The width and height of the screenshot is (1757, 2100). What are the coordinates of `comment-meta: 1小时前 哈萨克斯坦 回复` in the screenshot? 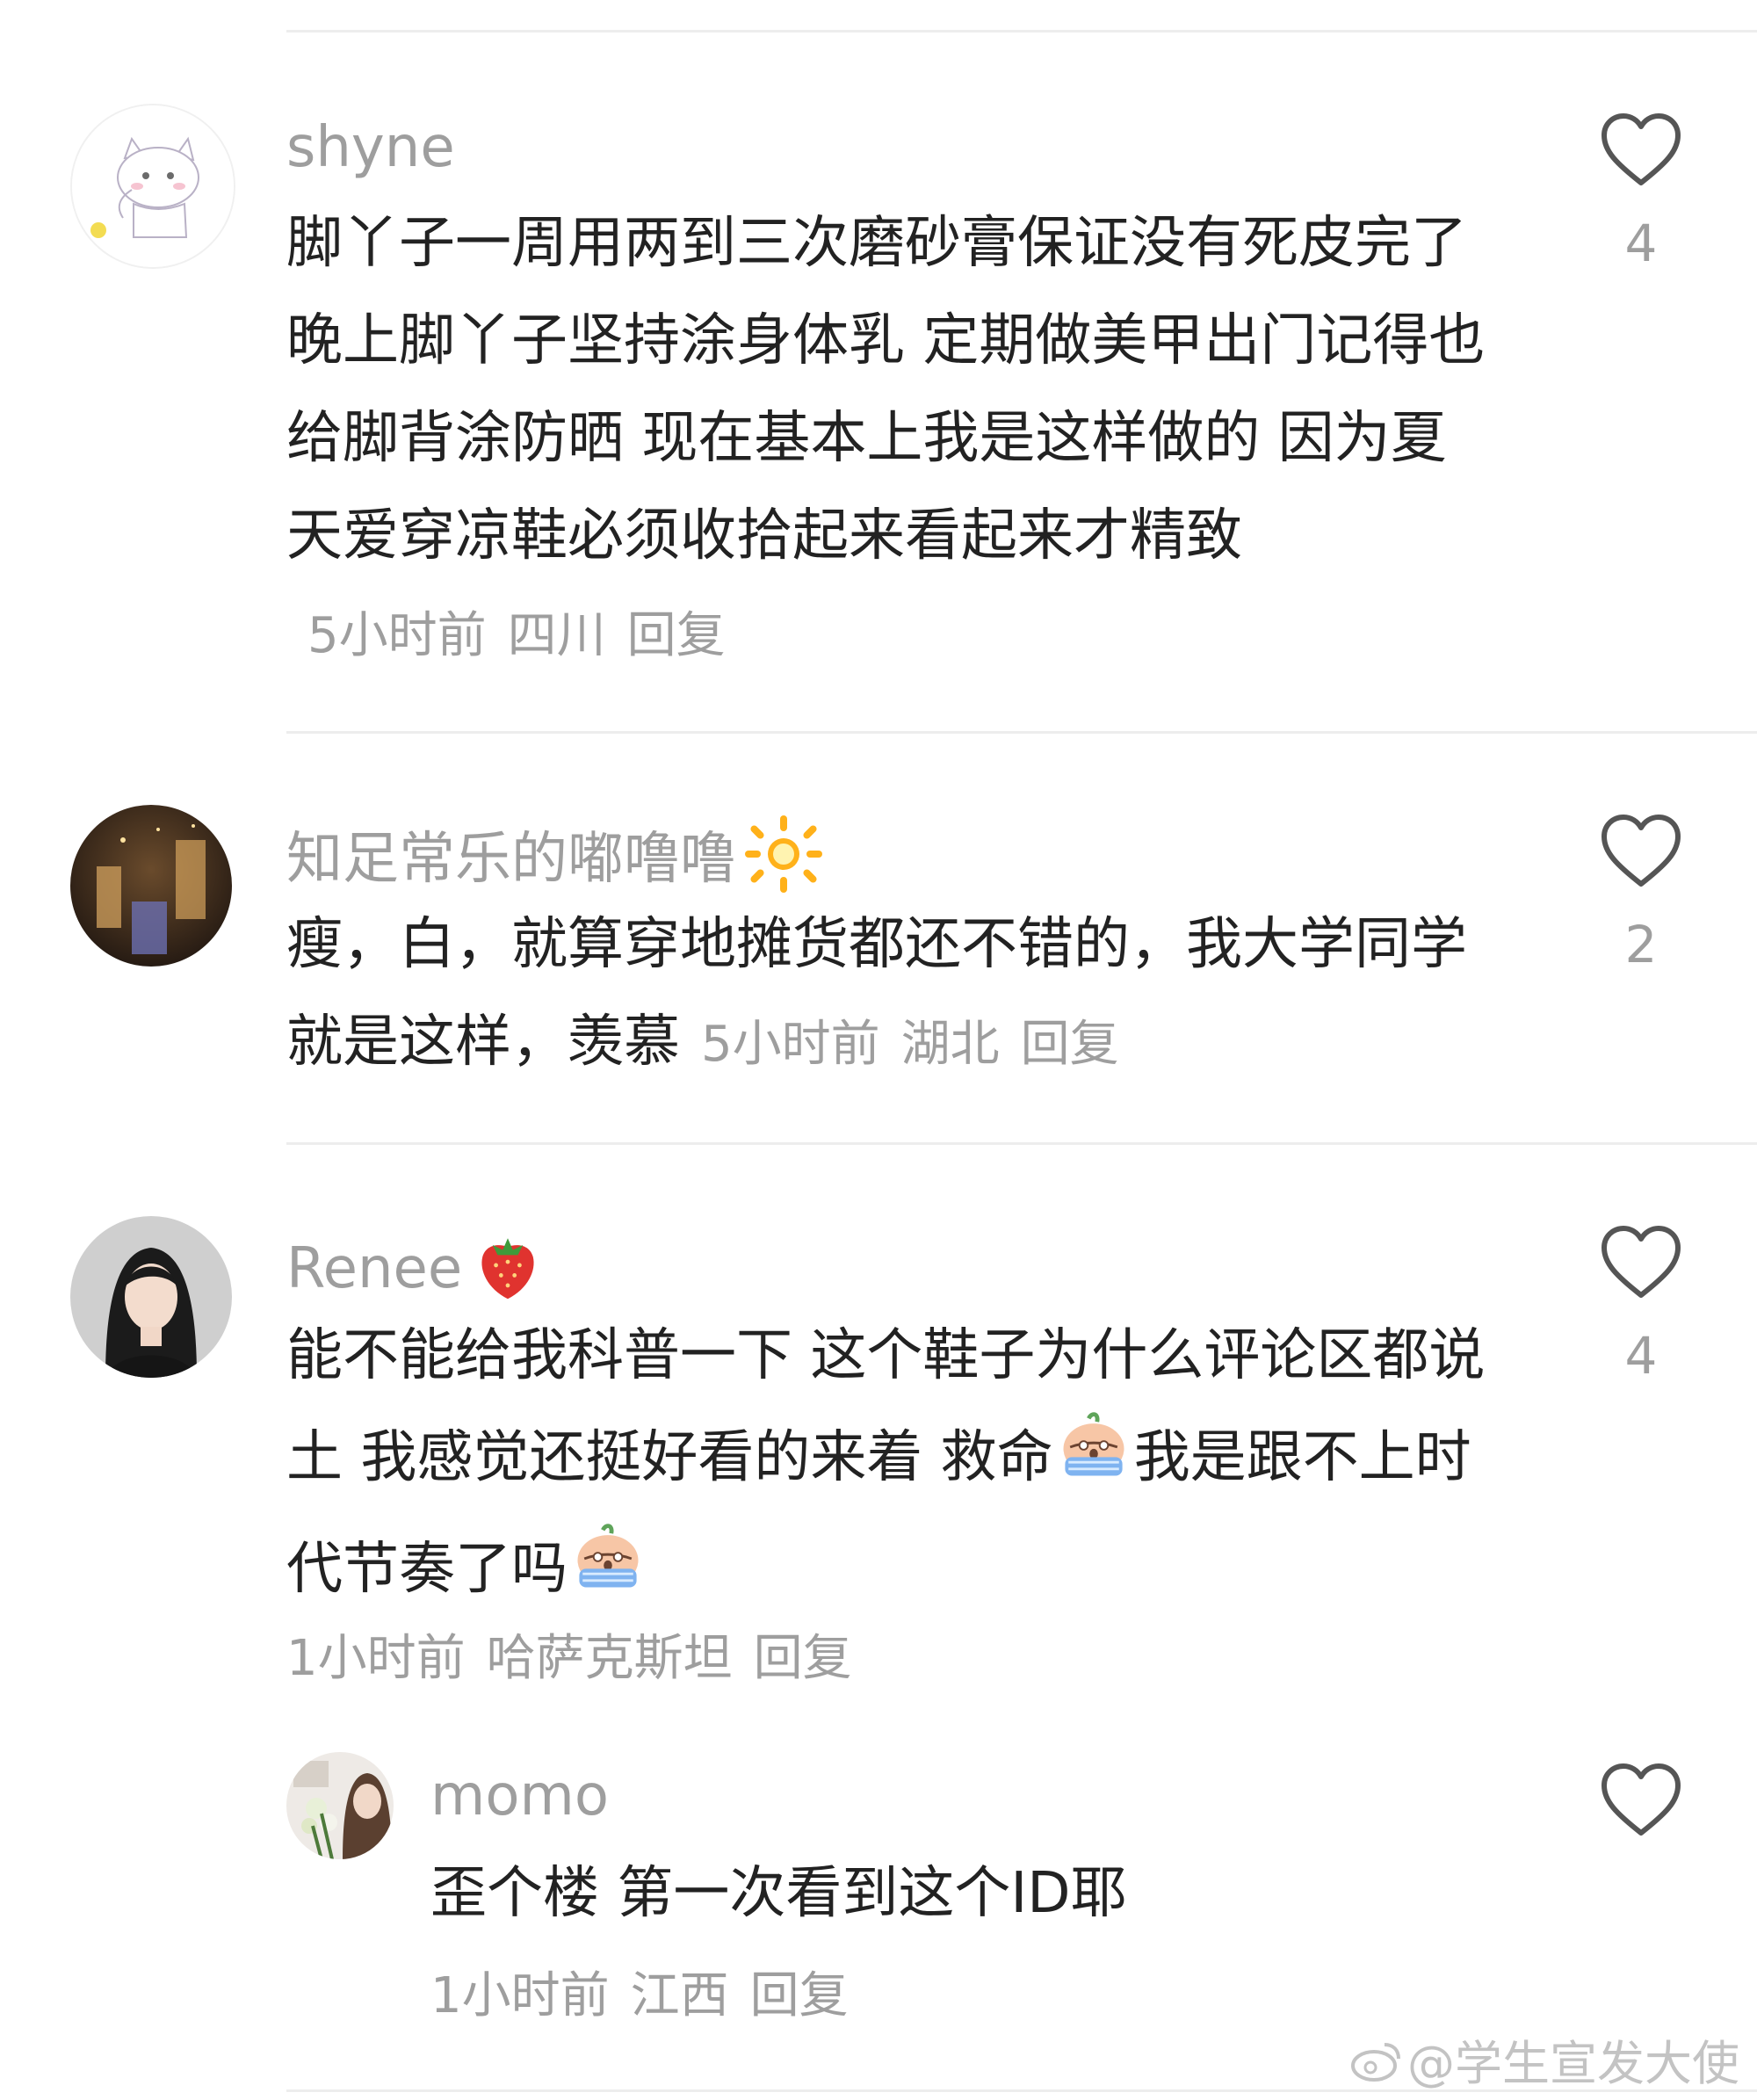 It's located at (569, 1659).